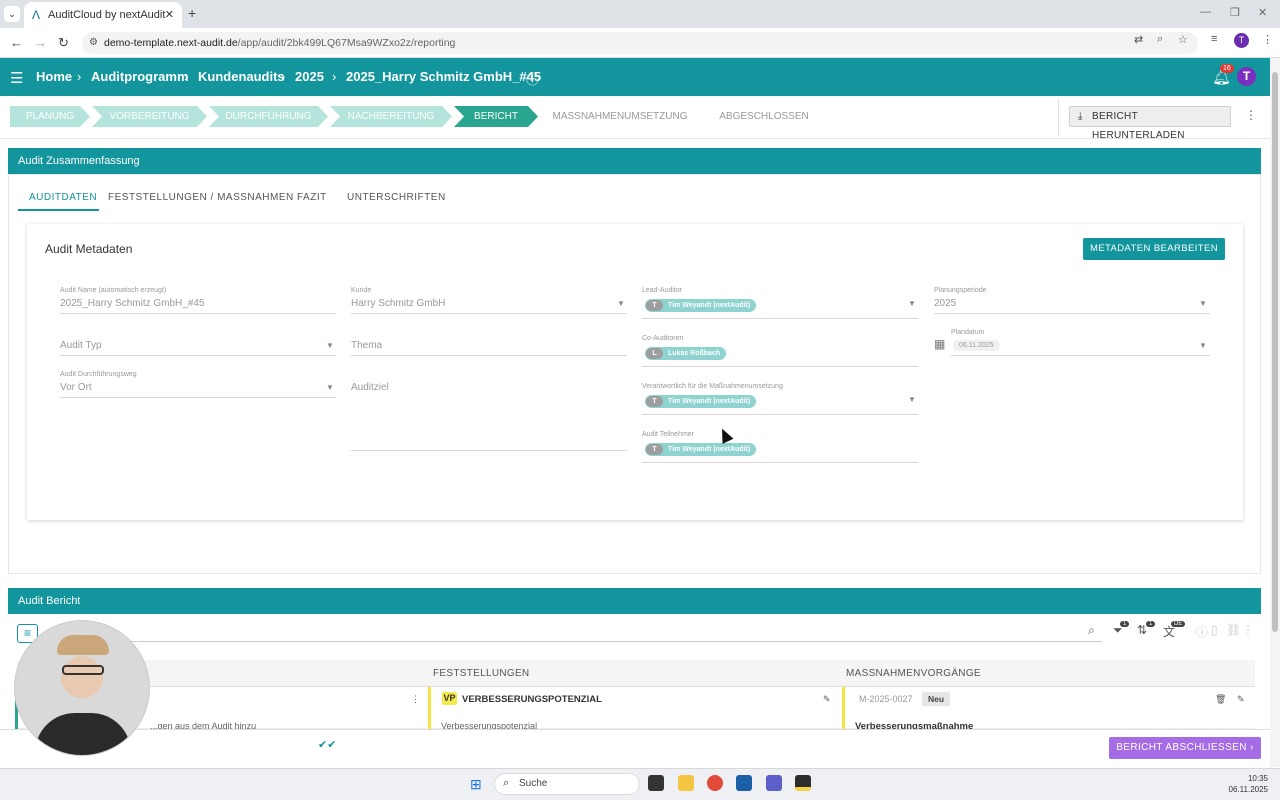 This screenshot has height=800, width=1280. I want to click on download-report-button: ⤓ BERICHT HERUNTERLADEN, so click(1150, 123).